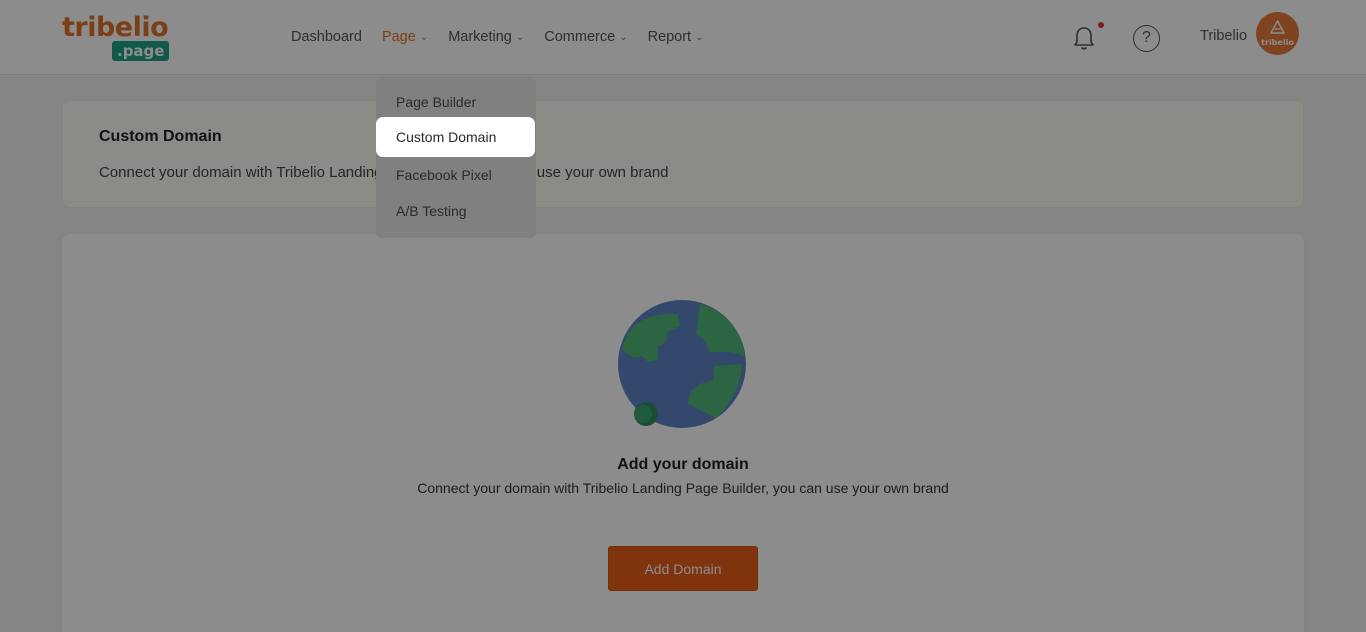  Describe the element at coordinates (444, 175) in the screenshot. I see `menu-item-label: Facebook Pixel` at that location.